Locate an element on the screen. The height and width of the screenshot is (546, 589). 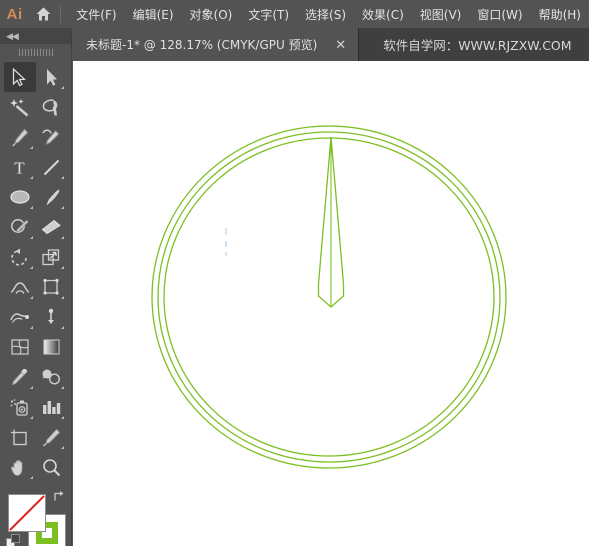
magic-wand-tool is located at coordinates (20, 107).